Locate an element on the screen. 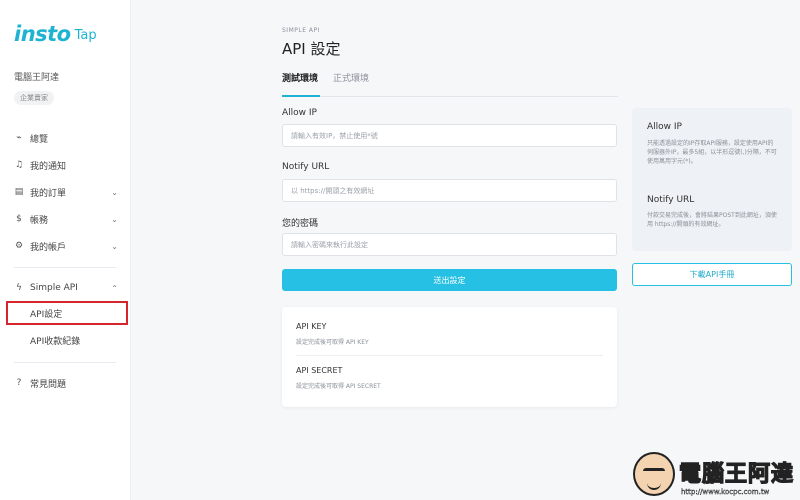  highlight-box is located at coordinates (67, 313).